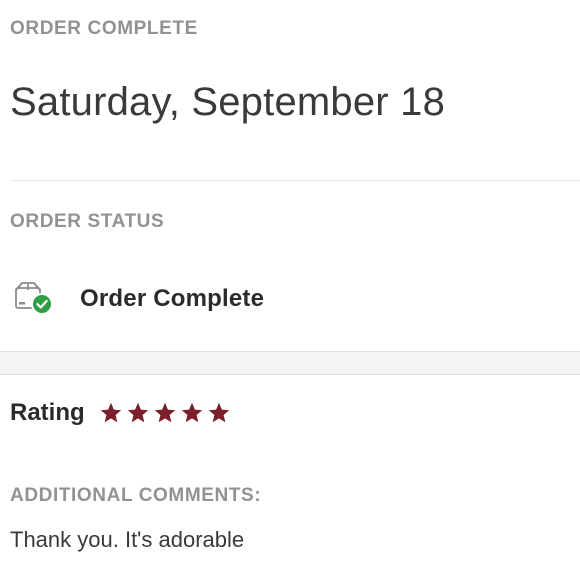  I want to click on order-status-row: Order Complete, so click(137, 299).